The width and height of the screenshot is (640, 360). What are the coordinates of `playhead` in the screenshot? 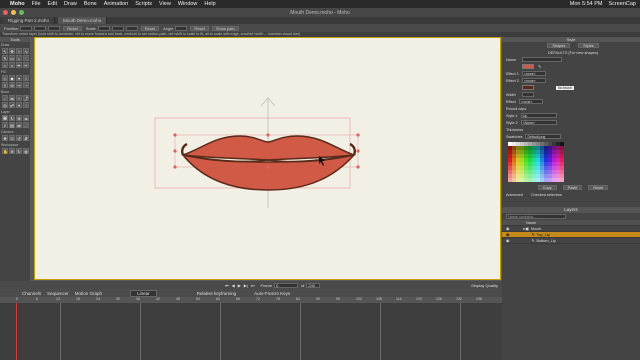 It's located at (16, 331).